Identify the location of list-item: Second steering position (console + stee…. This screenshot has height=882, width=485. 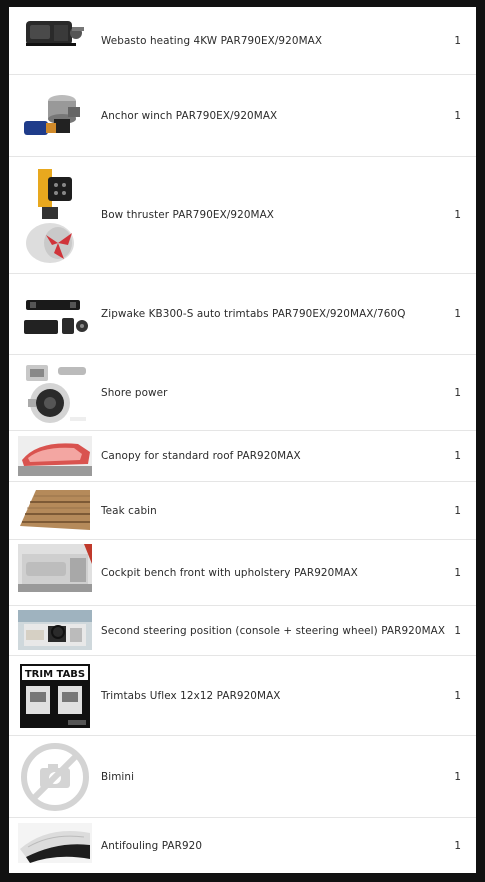
(242, 631).